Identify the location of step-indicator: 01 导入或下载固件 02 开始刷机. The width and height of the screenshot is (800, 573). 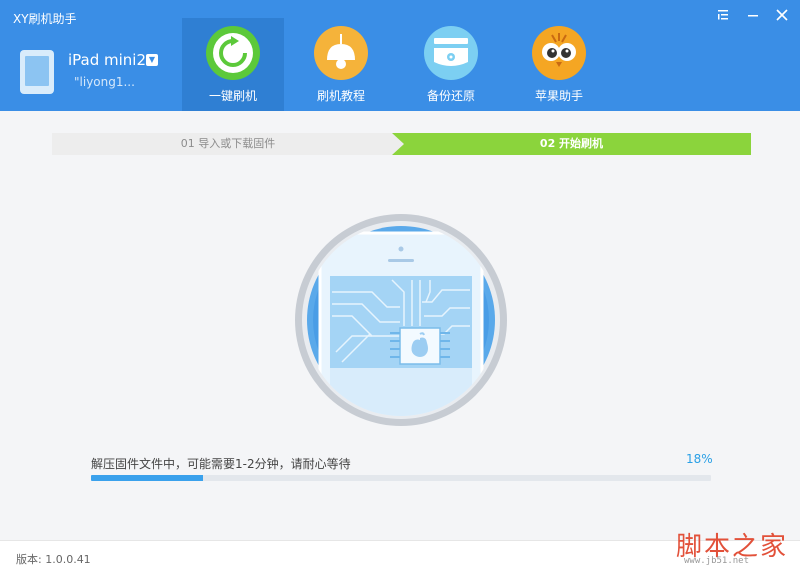
(401, 144).